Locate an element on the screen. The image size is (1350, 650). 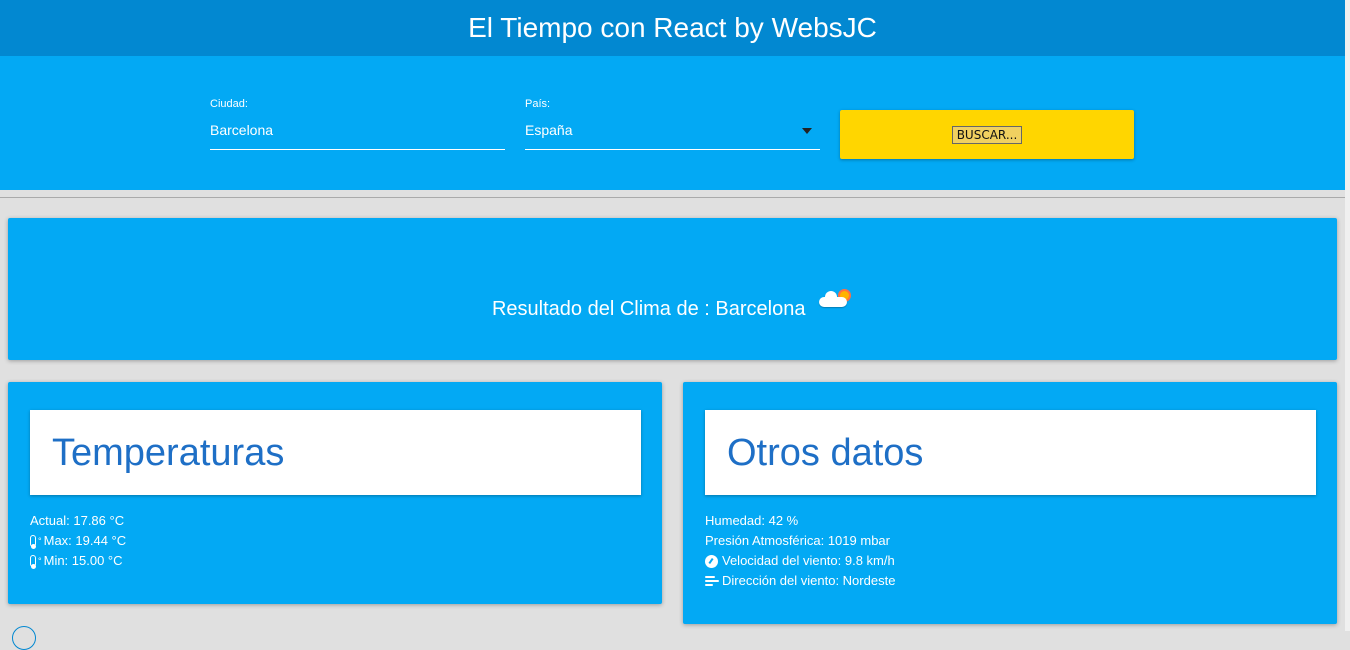
other-data-title-box: Otros datos is located at coordinates (1010, 452).